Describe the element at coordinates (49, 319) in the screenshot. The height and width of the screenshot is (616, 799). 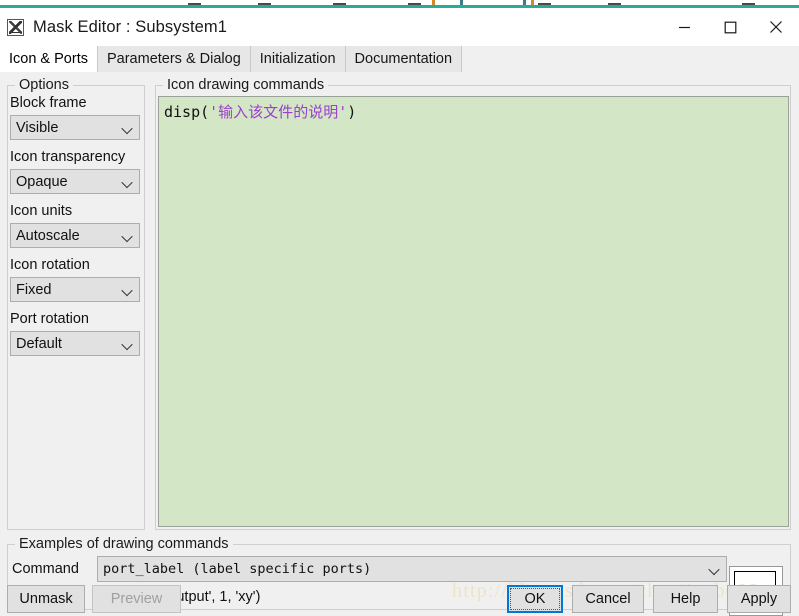
I see `port-rotation-label: Port rotation` at that location.